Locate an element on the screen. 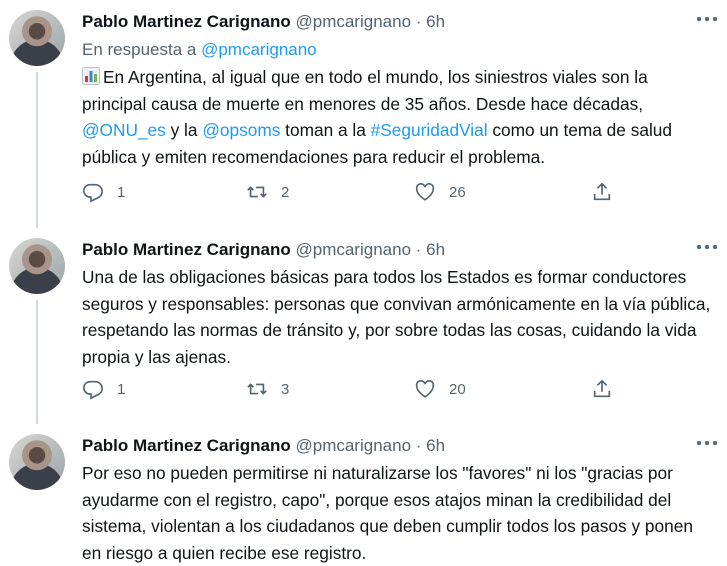 This screenshot has height=566, width=727. bar-chart-emoji is located at coordinates (91, 76).